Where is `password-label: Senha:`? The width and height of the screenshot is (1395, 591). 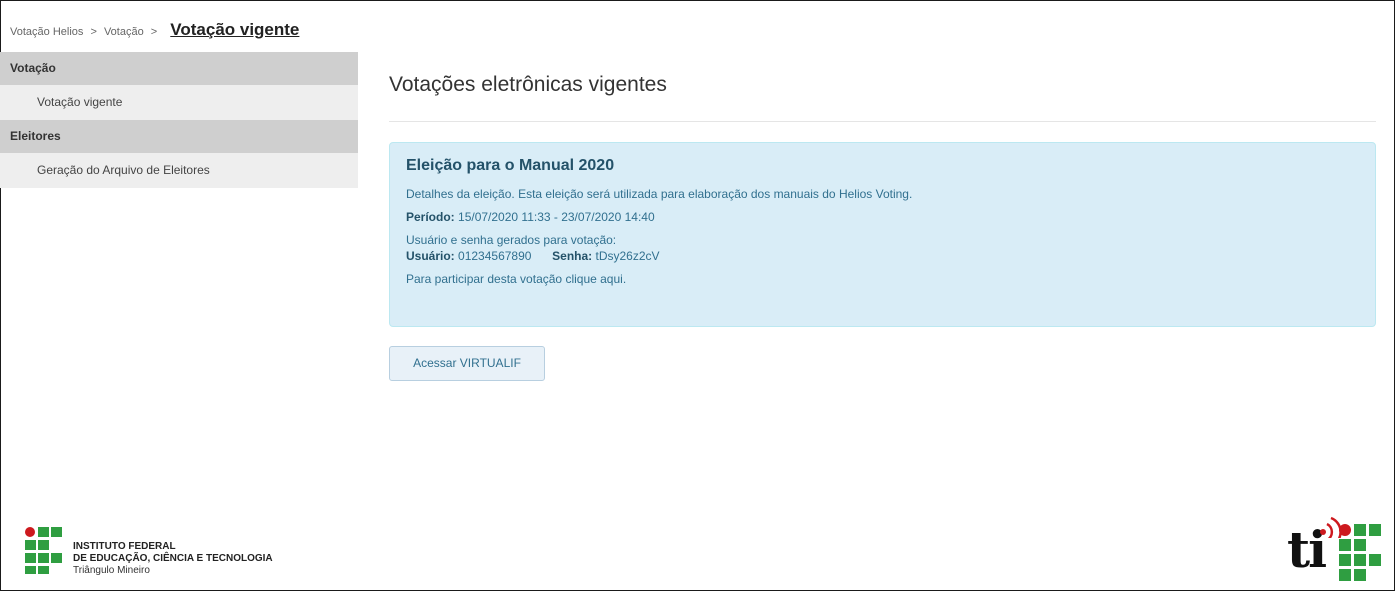 password-label: Senha: is located at coordinates (572, 256).